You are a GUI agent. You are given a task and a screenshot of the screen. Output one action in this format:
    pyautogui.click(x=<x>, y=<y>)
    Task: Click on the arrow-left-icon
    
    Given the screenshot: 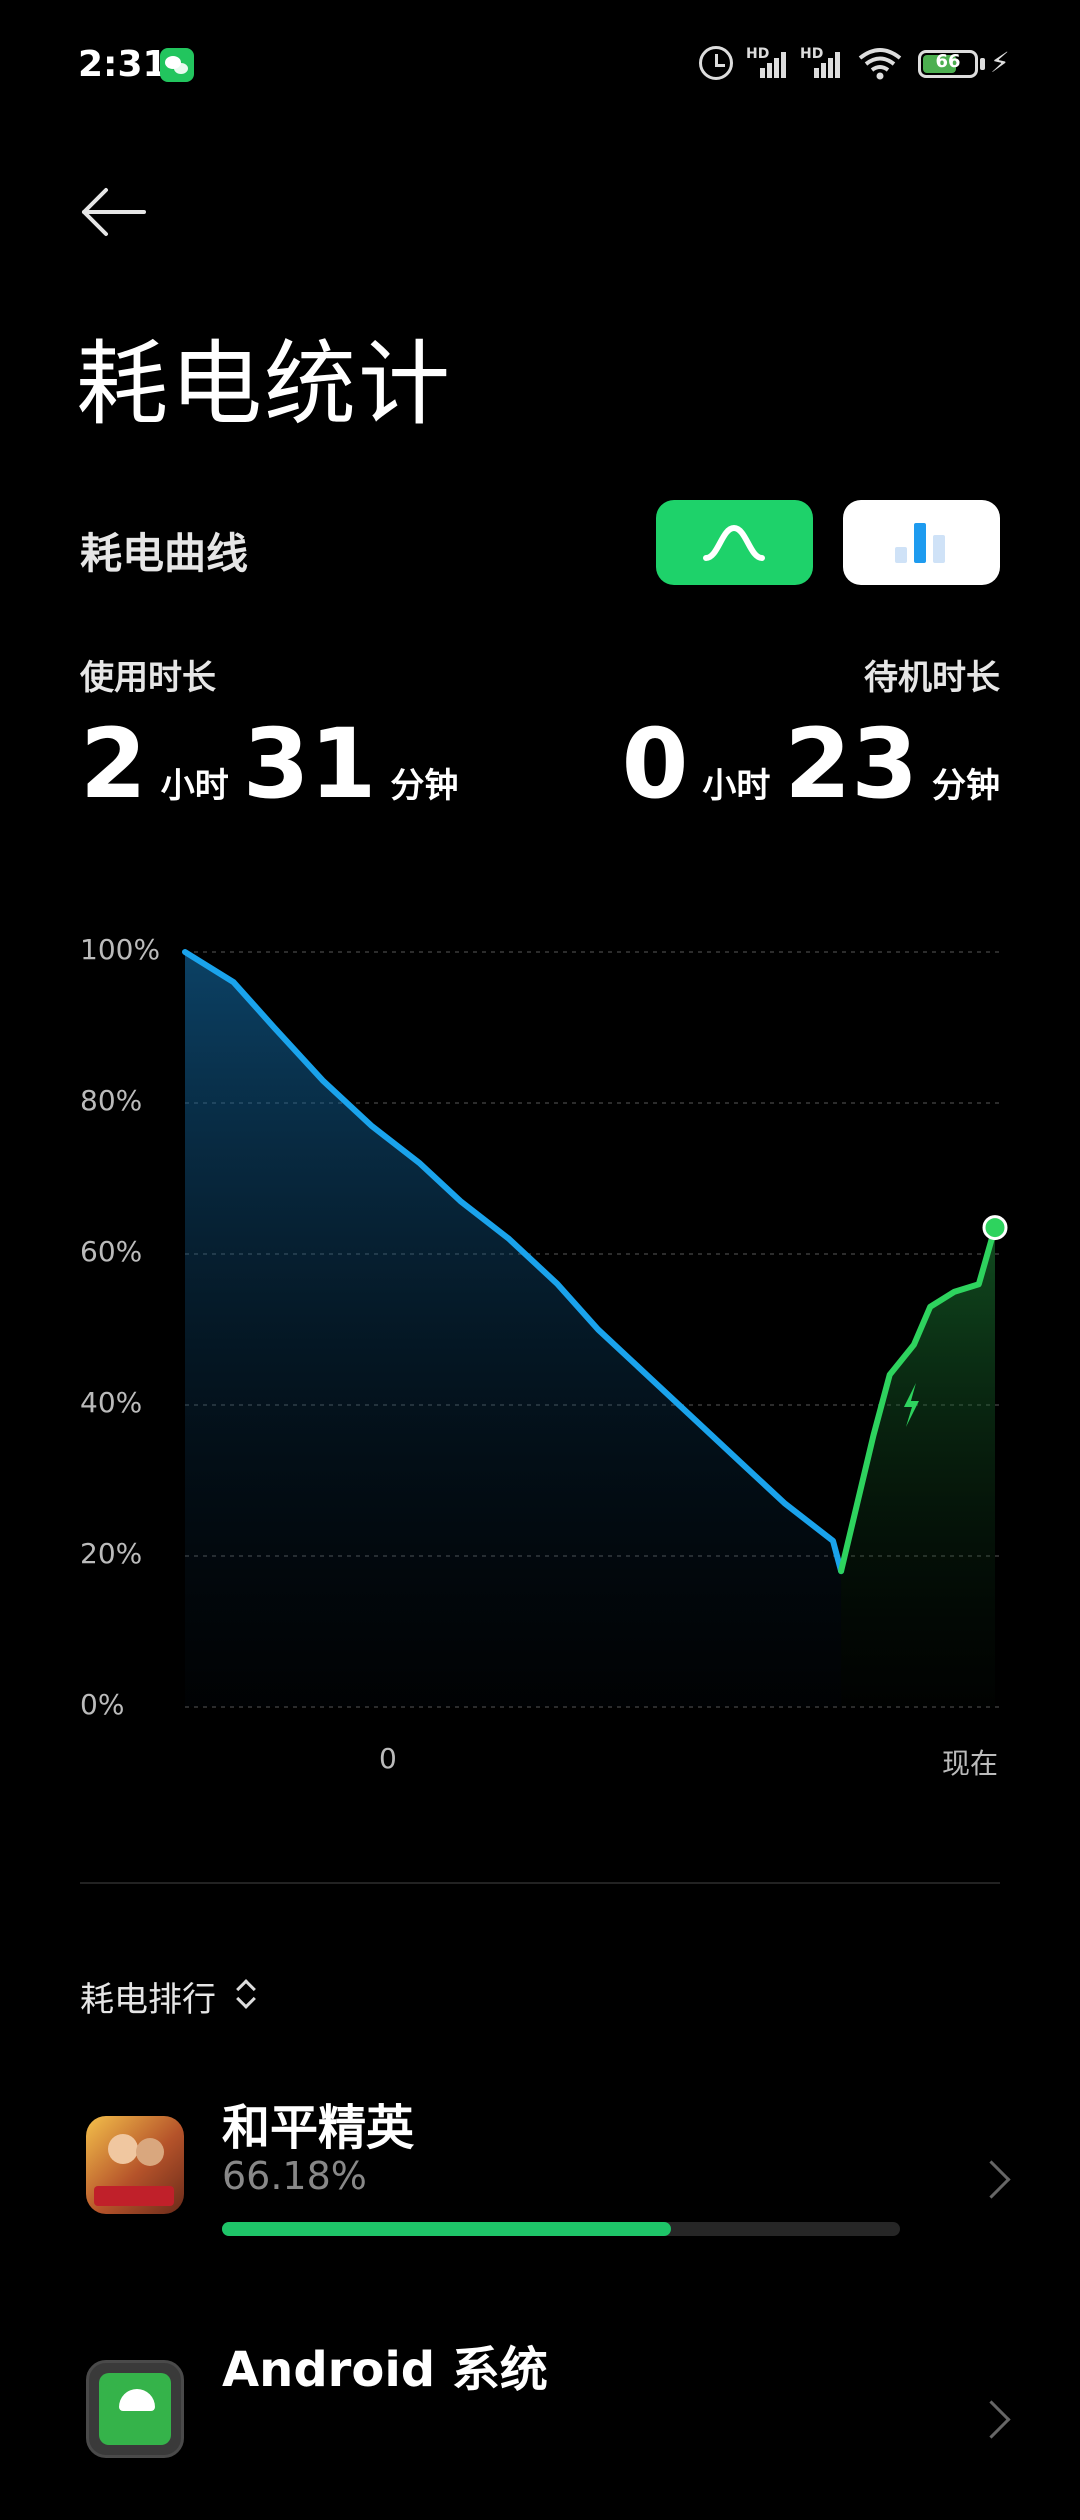 What is the action you would take?
    pyautogui.click(x=114, y=212)
    